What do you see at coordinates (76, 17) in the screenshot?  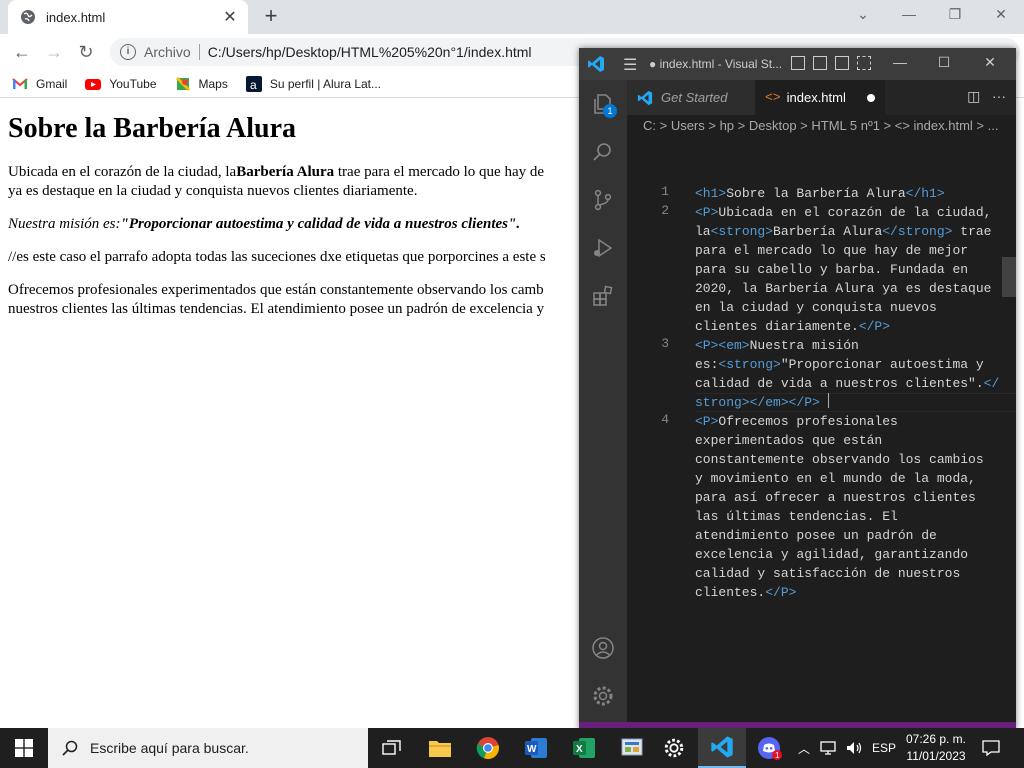 I see `tab-title: index.html` at bounding box center [76, 17].